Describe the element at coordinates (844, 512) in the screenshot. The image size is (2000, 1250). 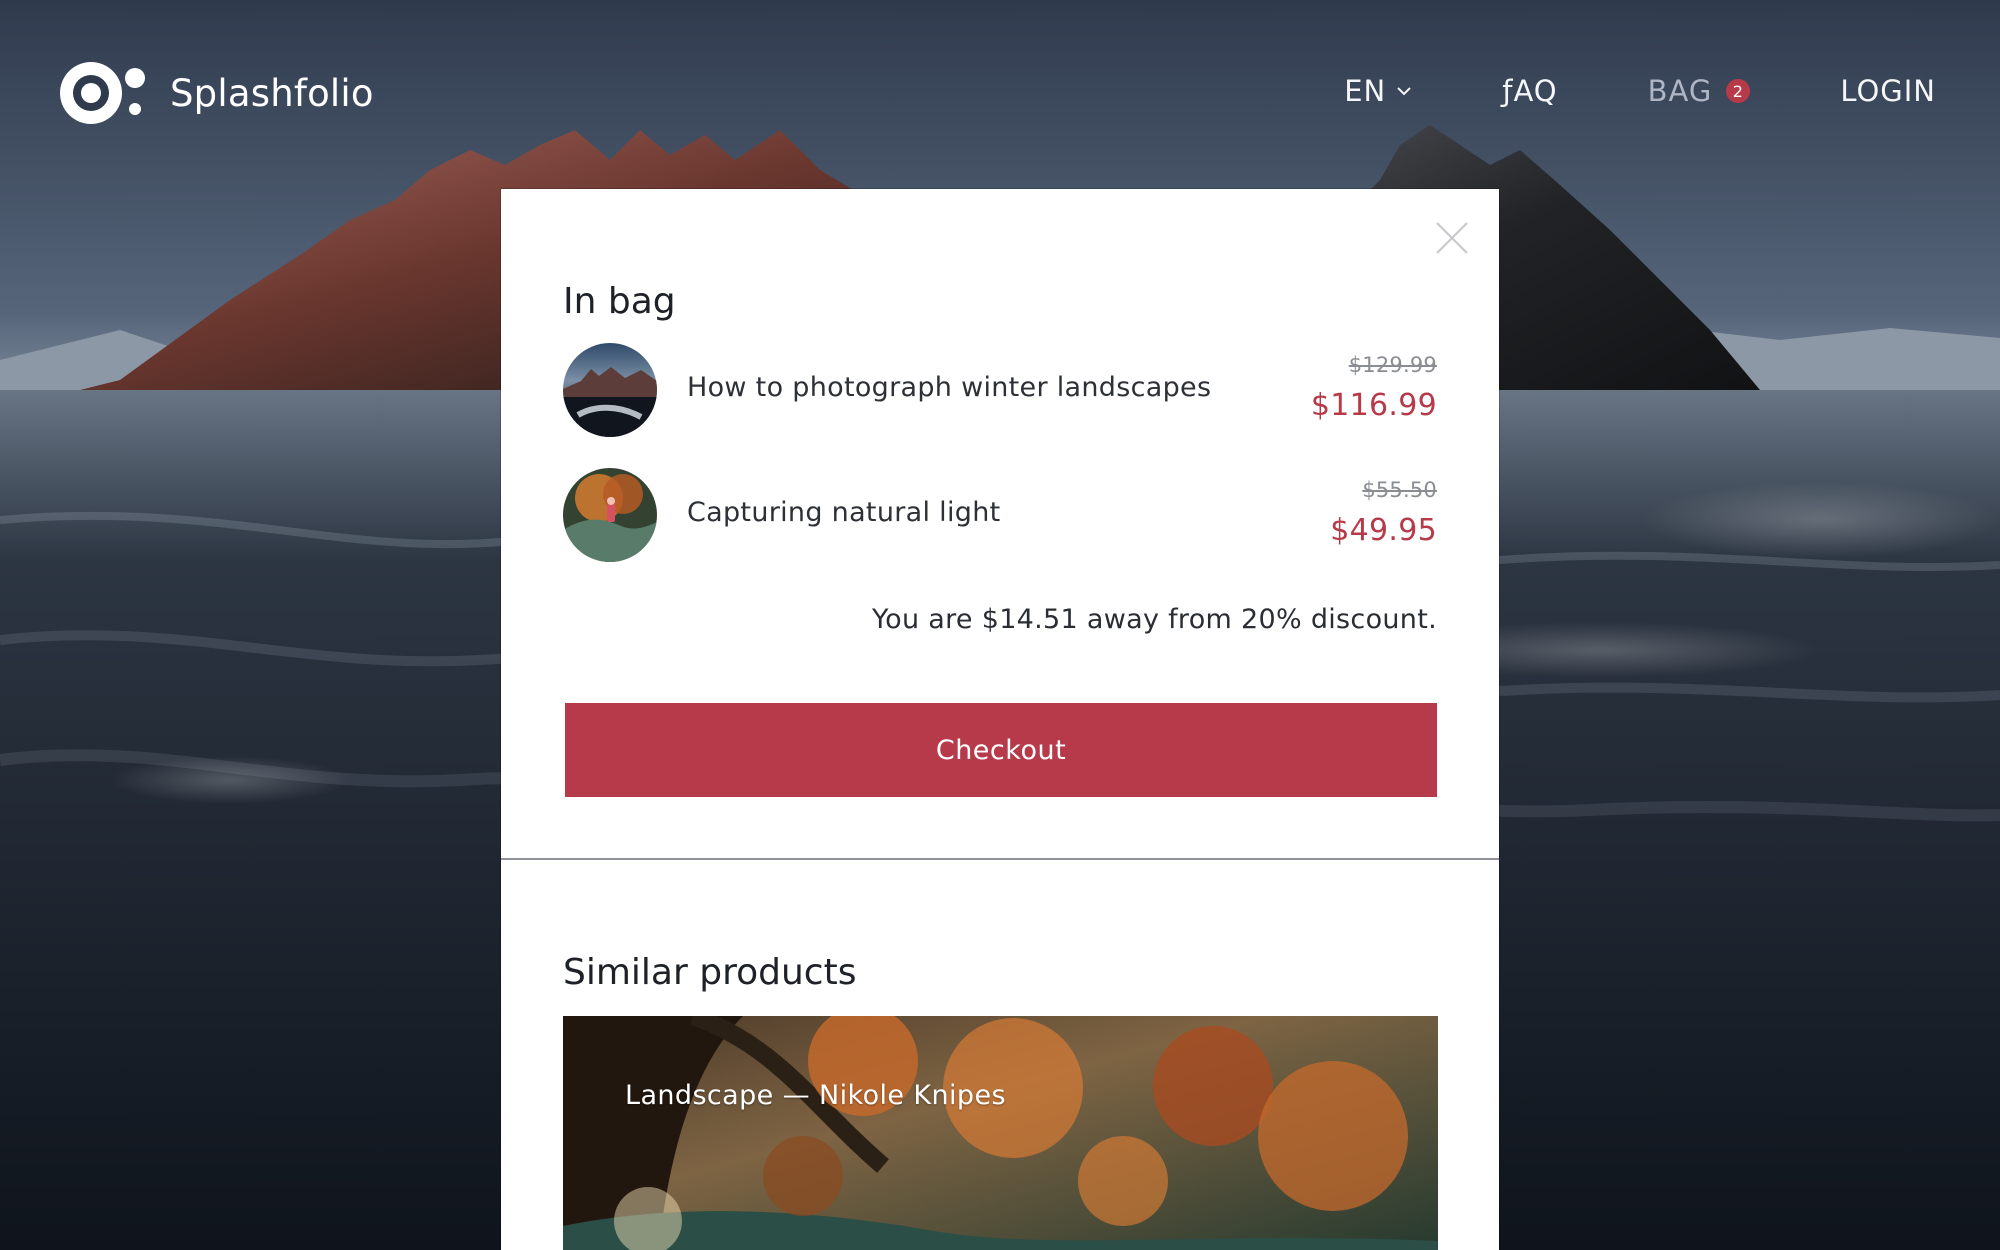
I see `bag-item-title: Capturing natural light` at that location.